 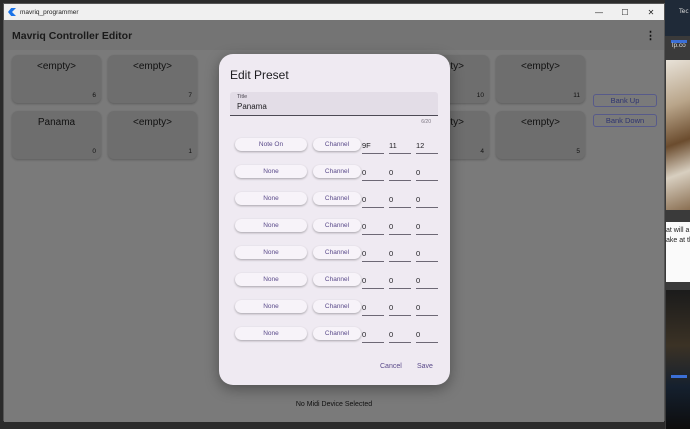 I want to click on more-options-icon: ⋮, so click(x=650, y=35).